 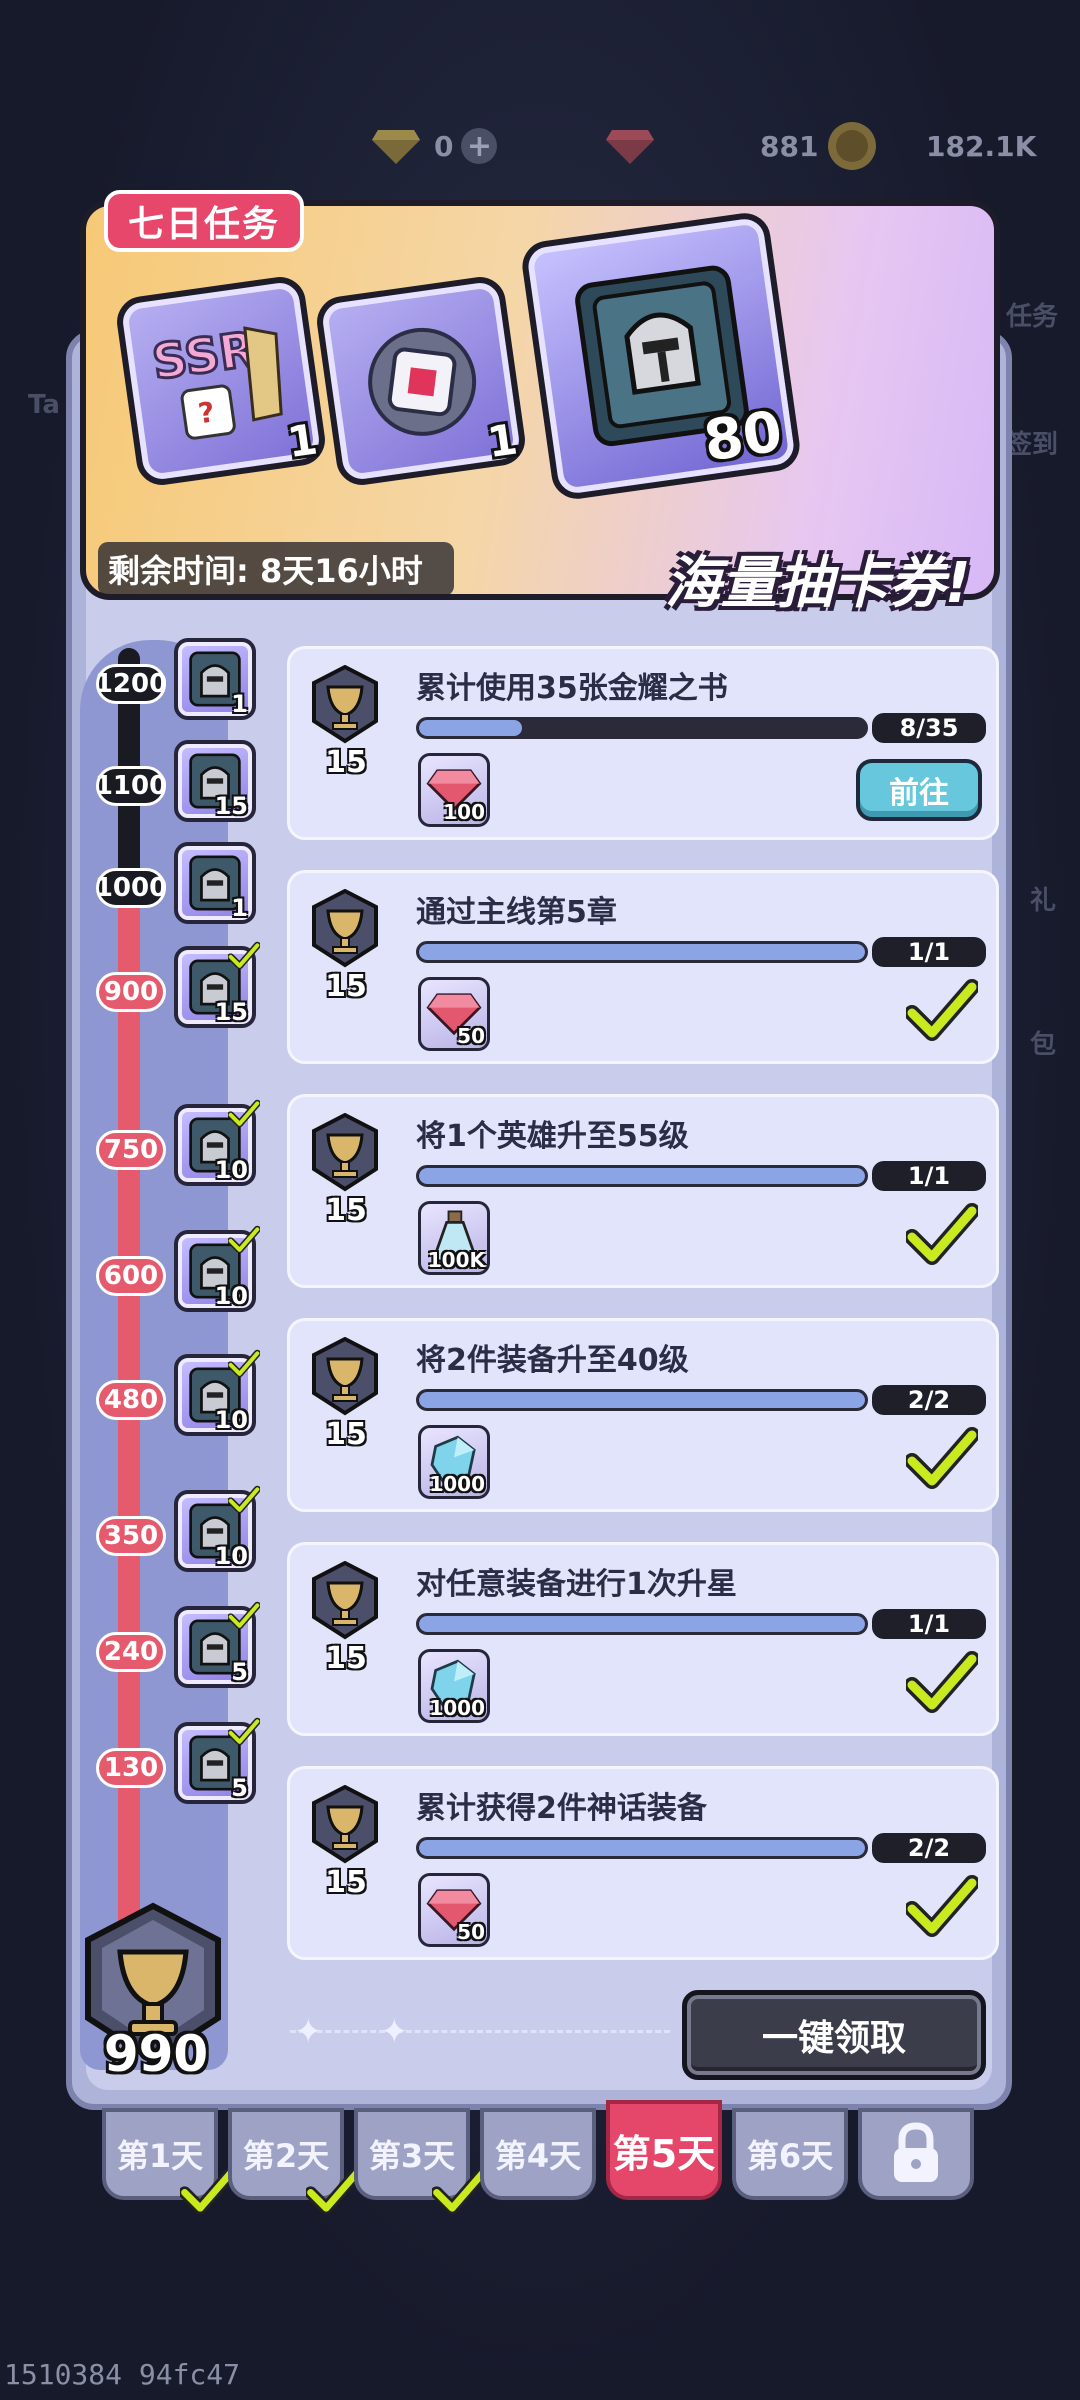 I want to click on coin-currency: 182.1K, so click(x=931, y=146).